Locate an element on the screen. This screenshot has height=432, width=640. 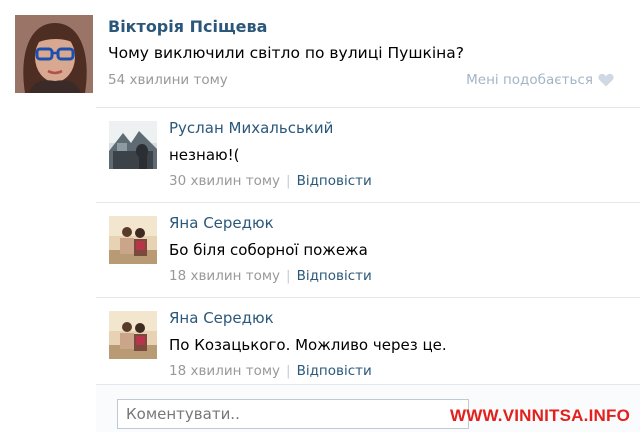
like-label: Мені подобається is located at coordinates (529, 80).